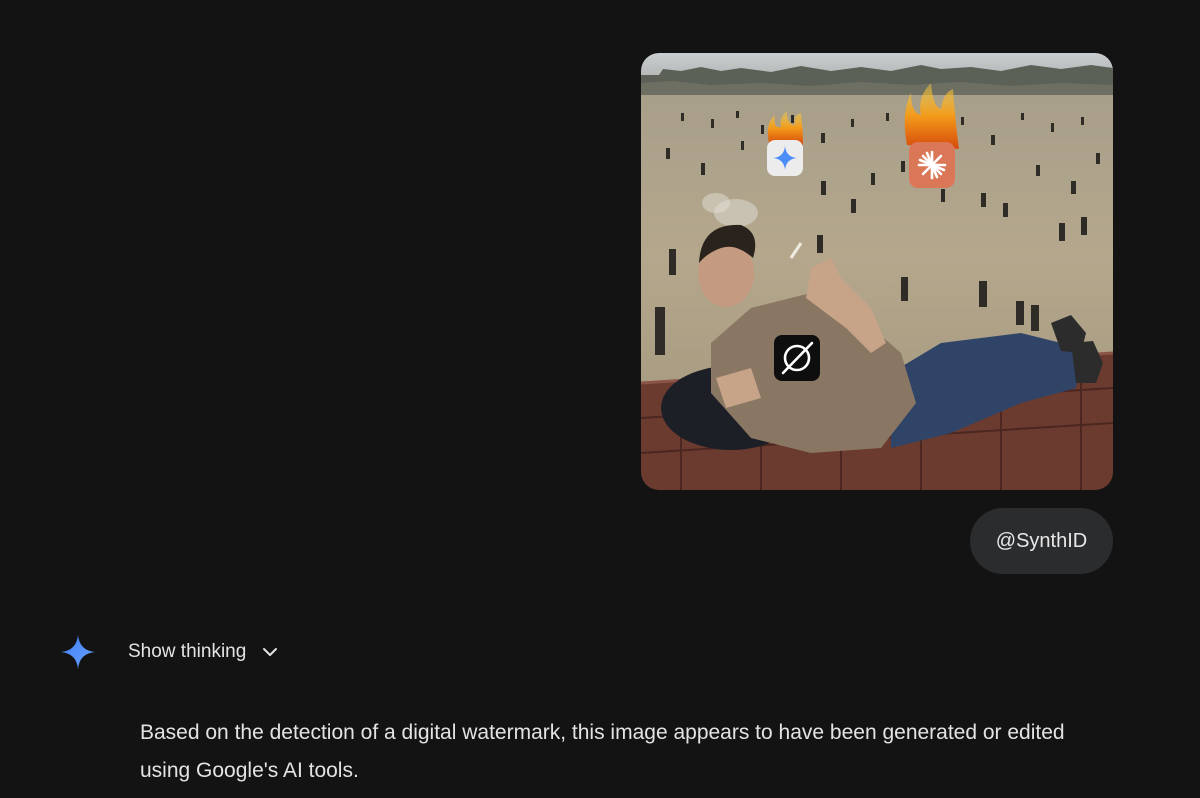  I want to click on show-thinking-label: Show thinking, so click(187, 651).